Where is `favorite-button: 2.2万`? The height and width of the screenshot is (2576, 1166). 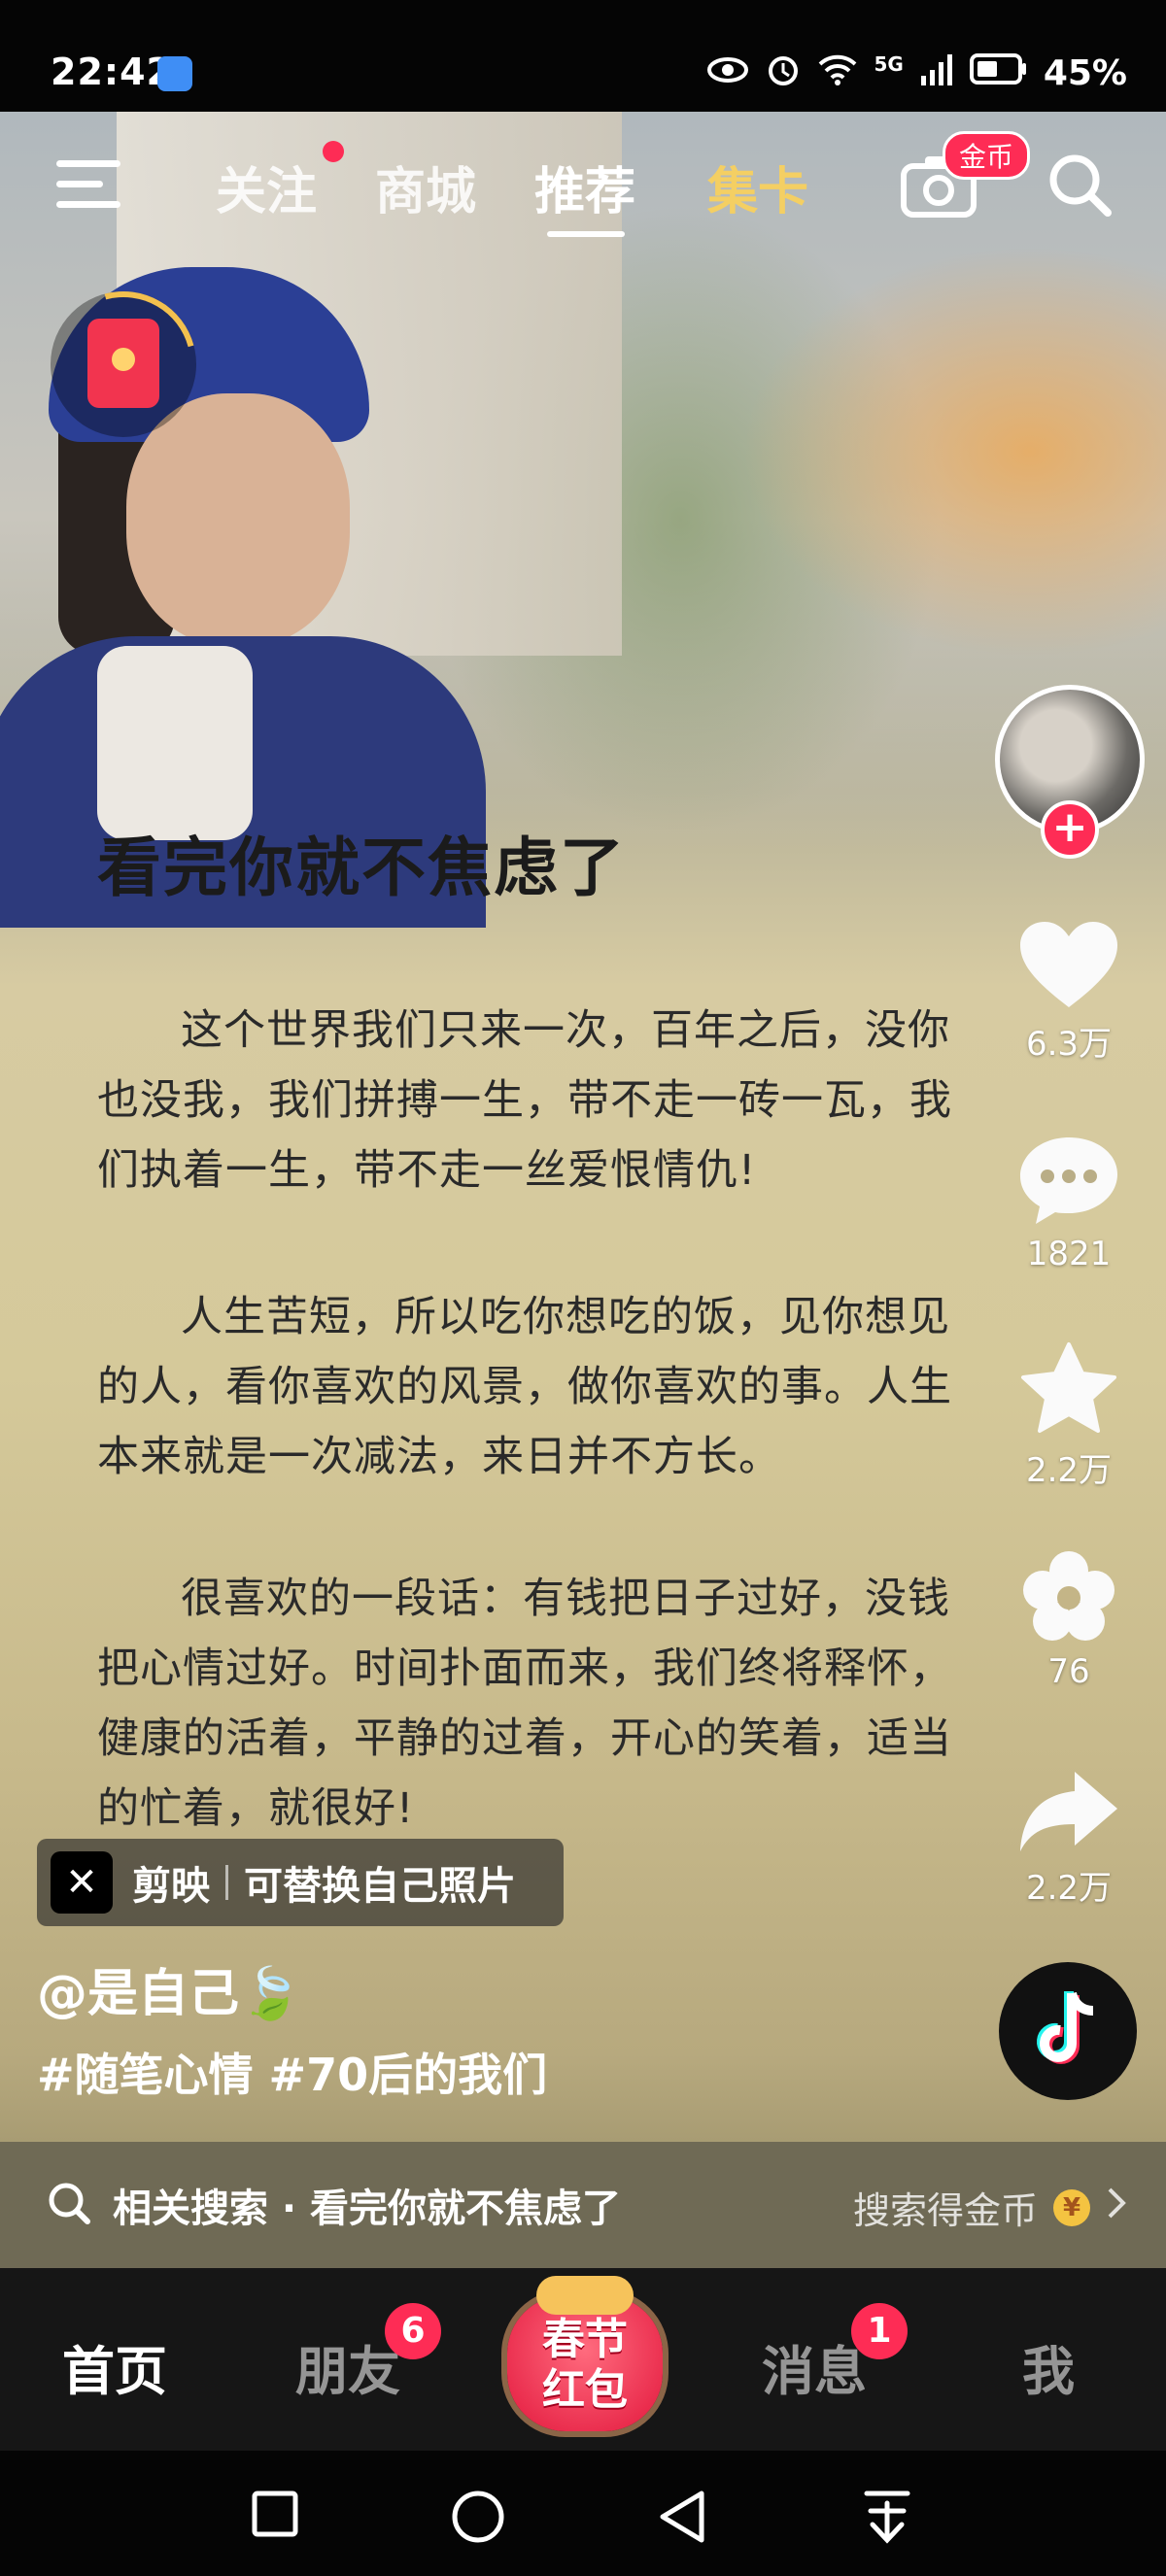
favorite-button: 2.2万 is located at coordinates (1069, 1415).